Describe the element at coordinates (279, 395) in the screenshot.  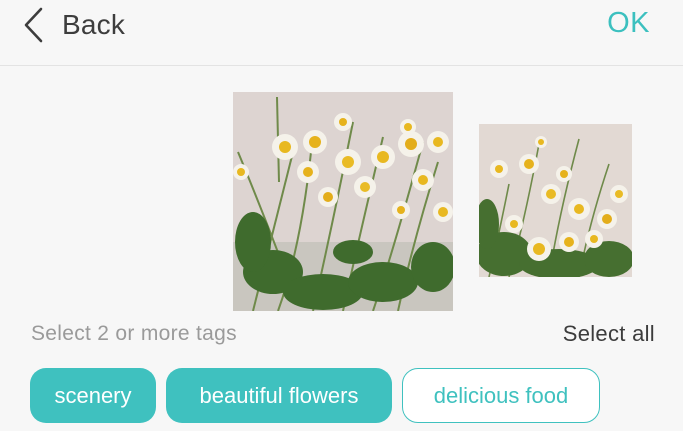
I see `tag-beautiful-flowers: beautiful flowers` at that location.